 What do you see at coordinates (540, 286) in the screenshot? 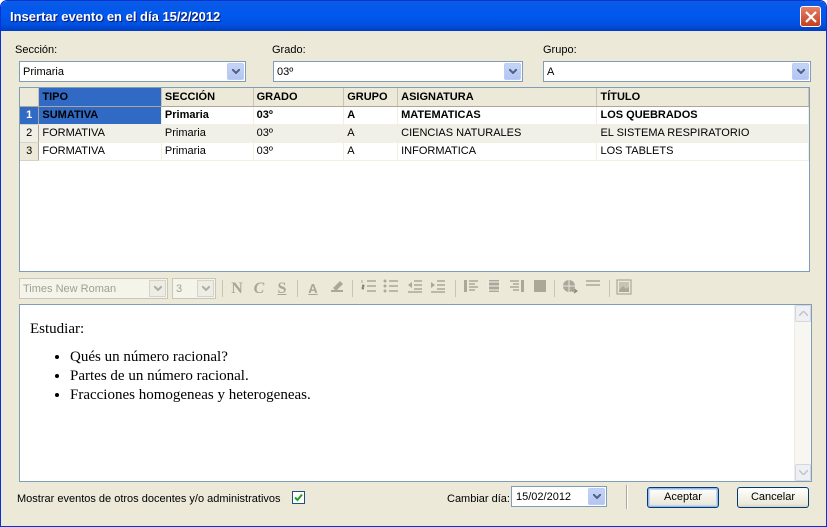
I see `justify-icon` at bounding box center [540, 286].